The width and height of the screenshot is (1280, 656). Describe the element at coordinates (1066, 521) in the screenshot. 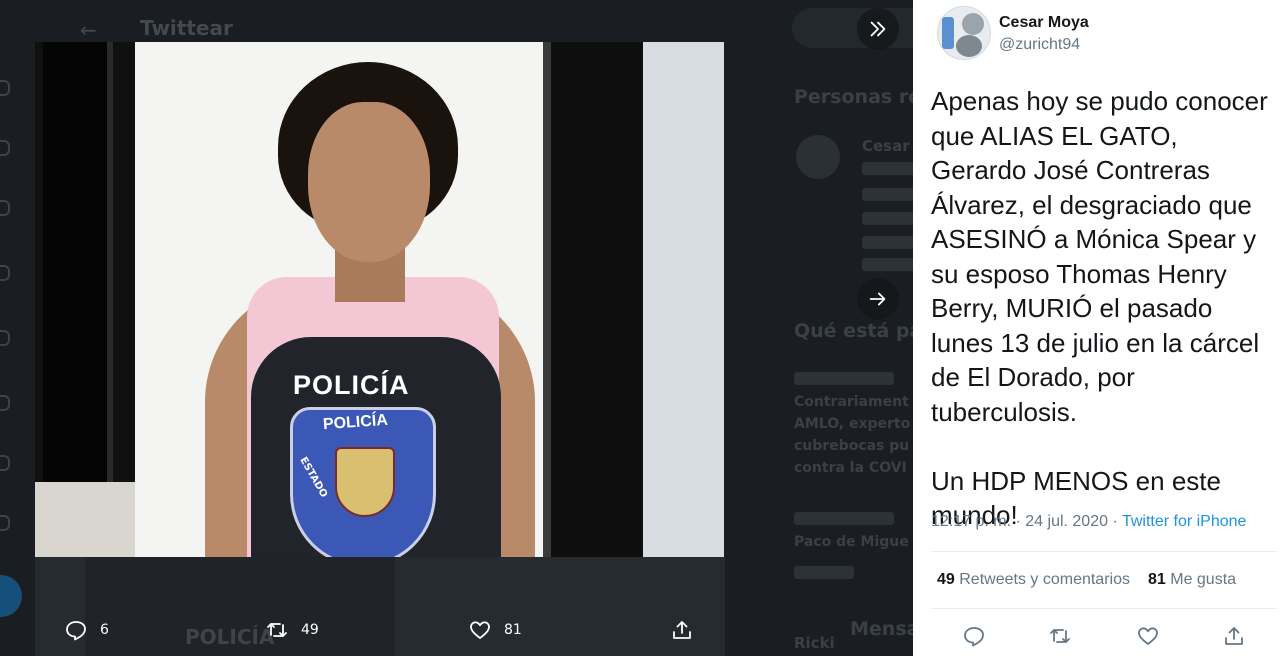

I see `tweet-date: 24 jul. 2020` at that location.